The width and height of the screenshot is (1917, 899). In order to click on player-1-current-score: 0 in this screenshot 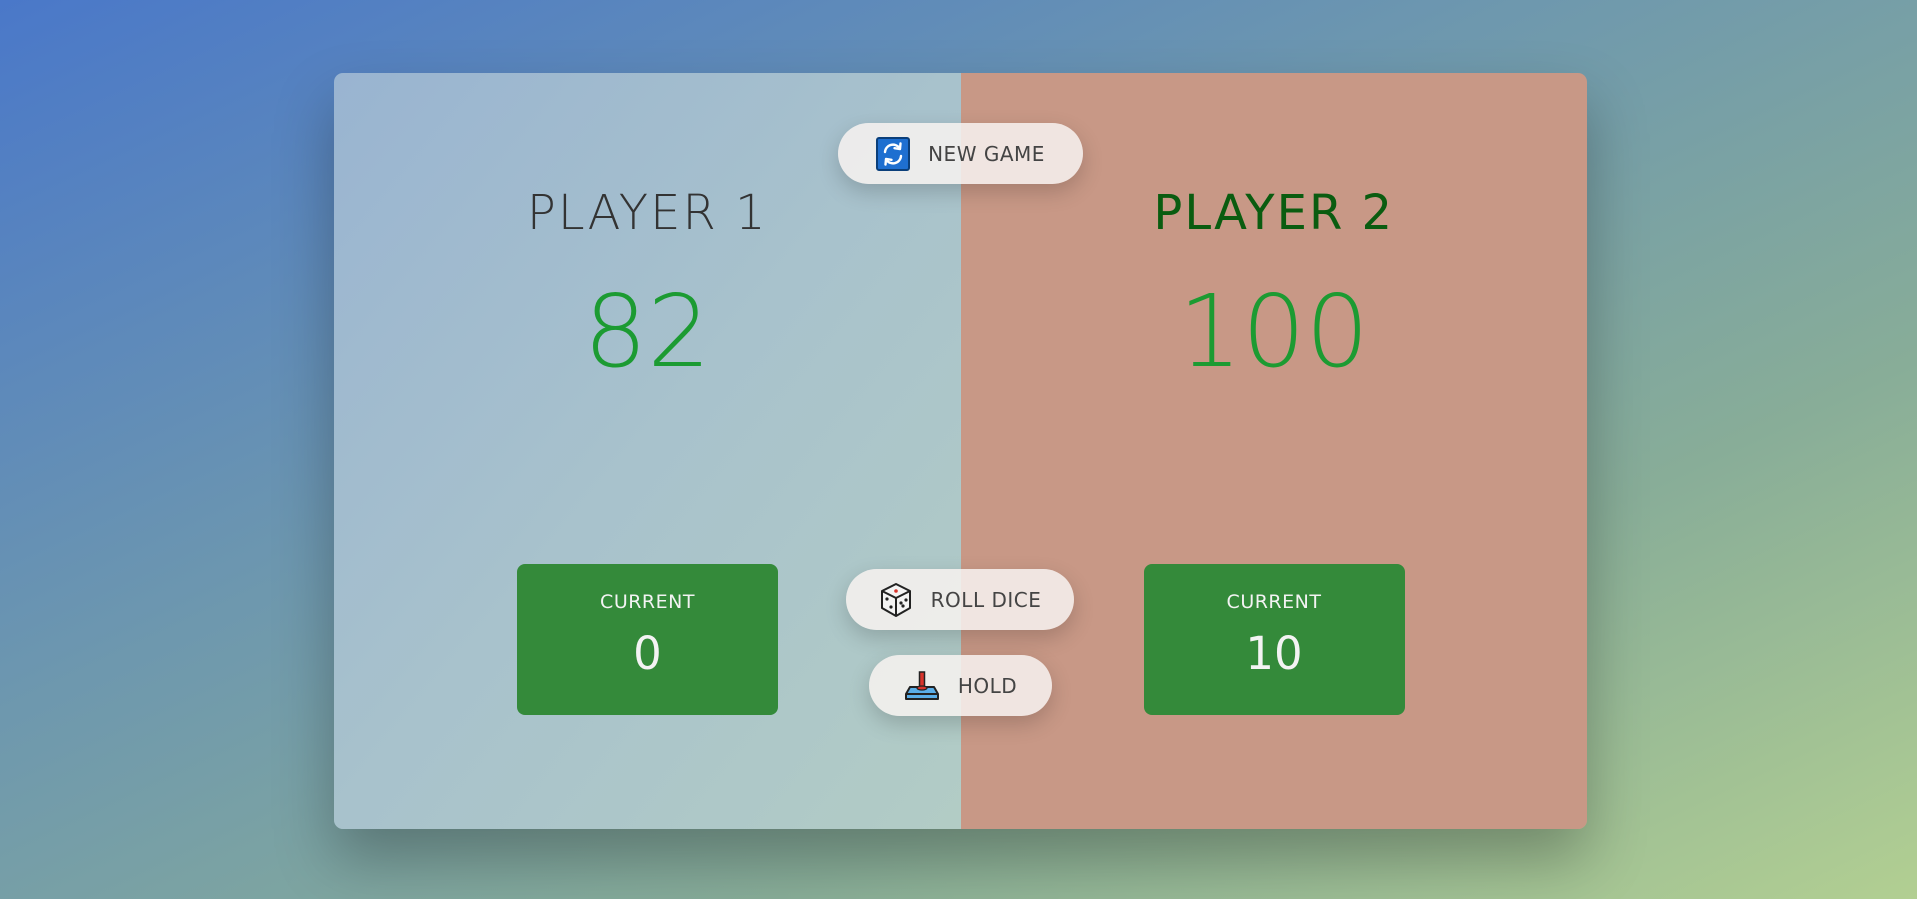, I will do `click(647, 653)`.